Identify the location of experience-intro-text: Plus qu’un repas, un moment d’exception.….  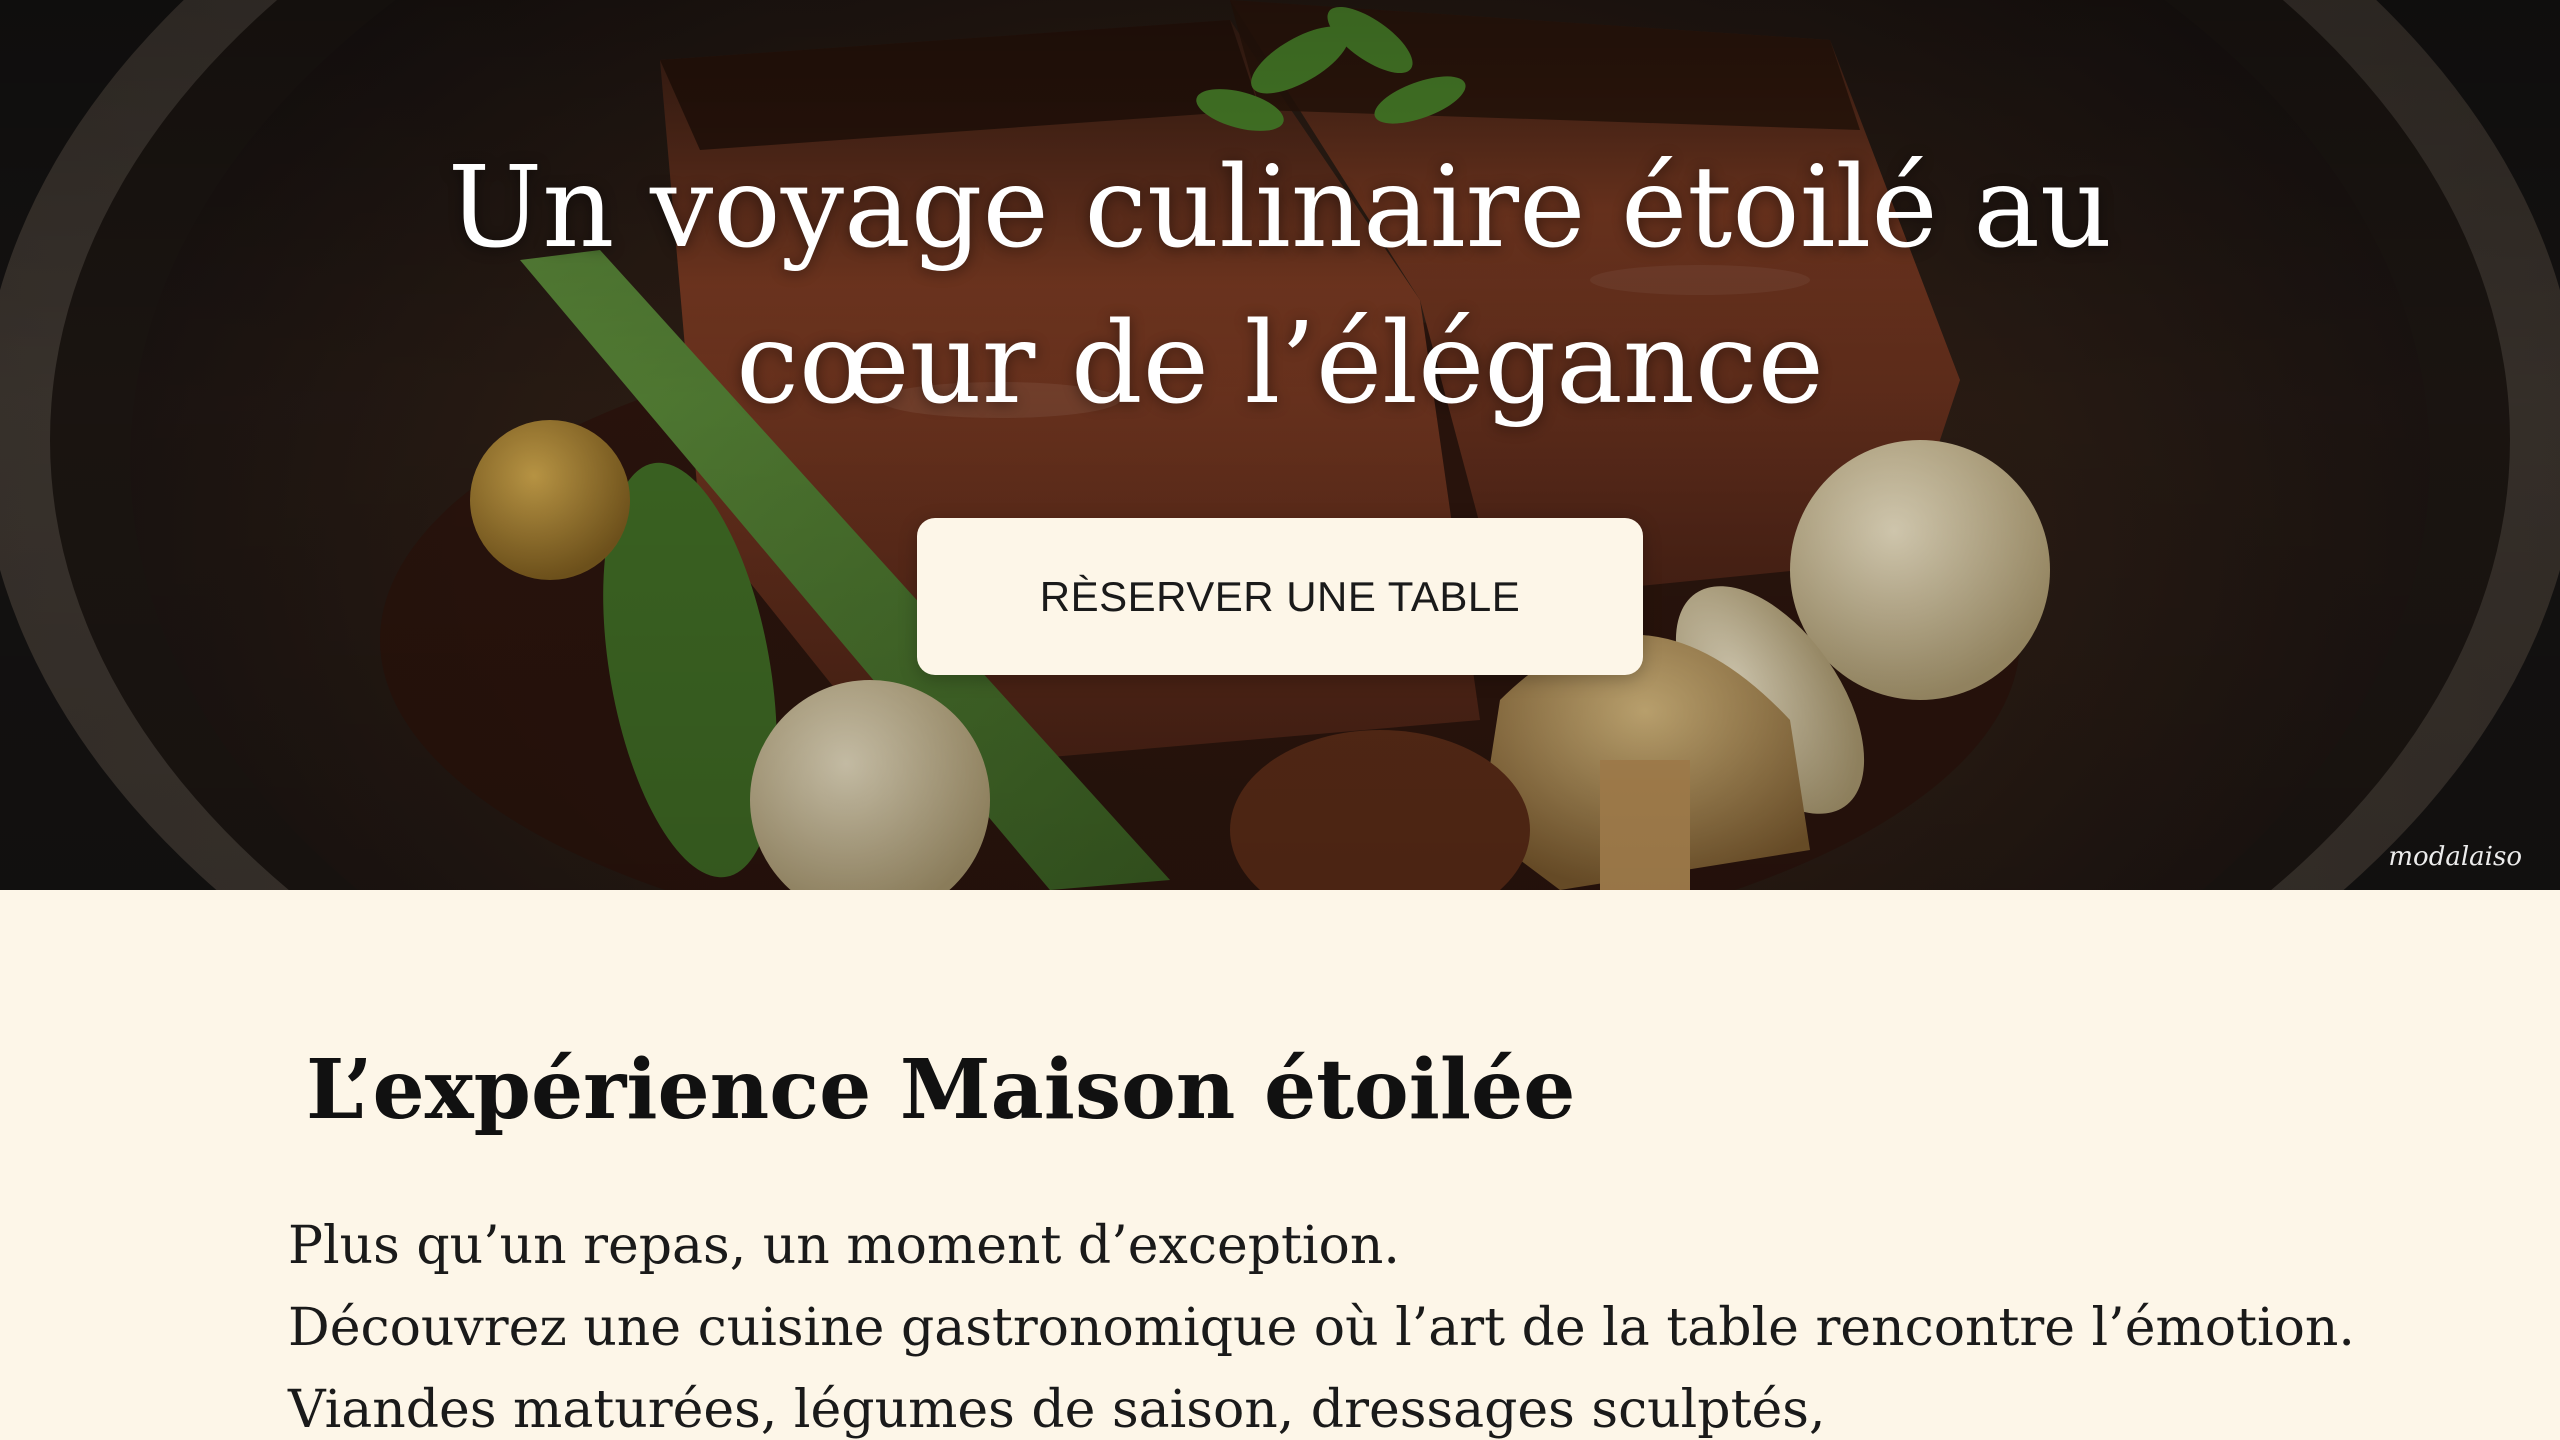
(1321, 1322).